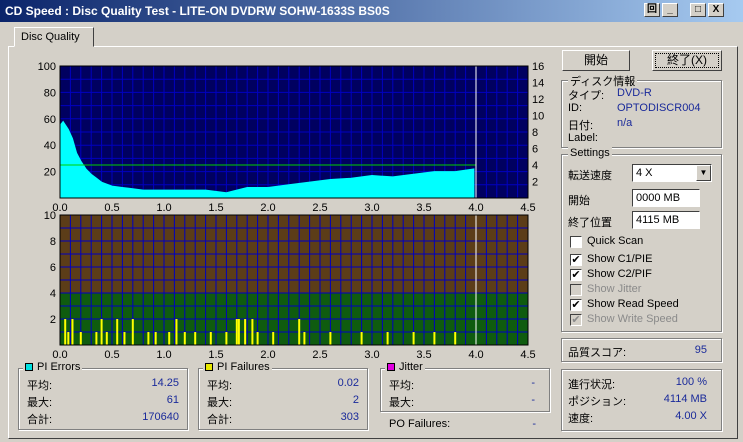  I want to click on x-tick-label: 1.5, so click(215, 355).